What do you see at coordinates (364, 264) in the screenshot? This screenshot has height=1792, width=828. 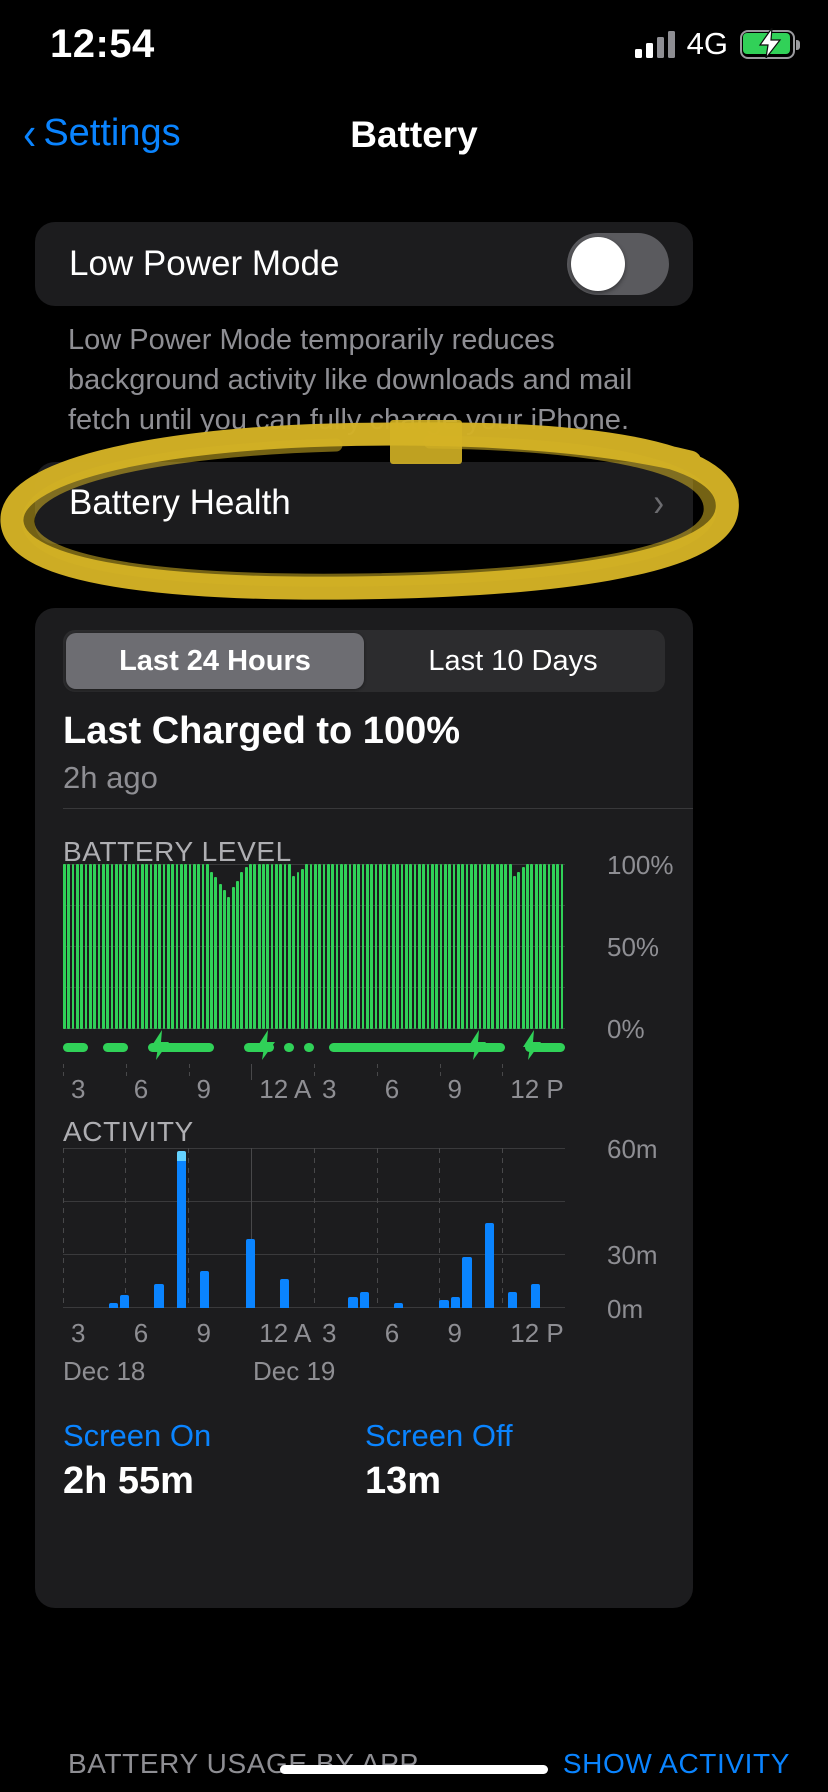 I see `low-power-mode-row: Low Power Mode` at bounding box center [364, 264].